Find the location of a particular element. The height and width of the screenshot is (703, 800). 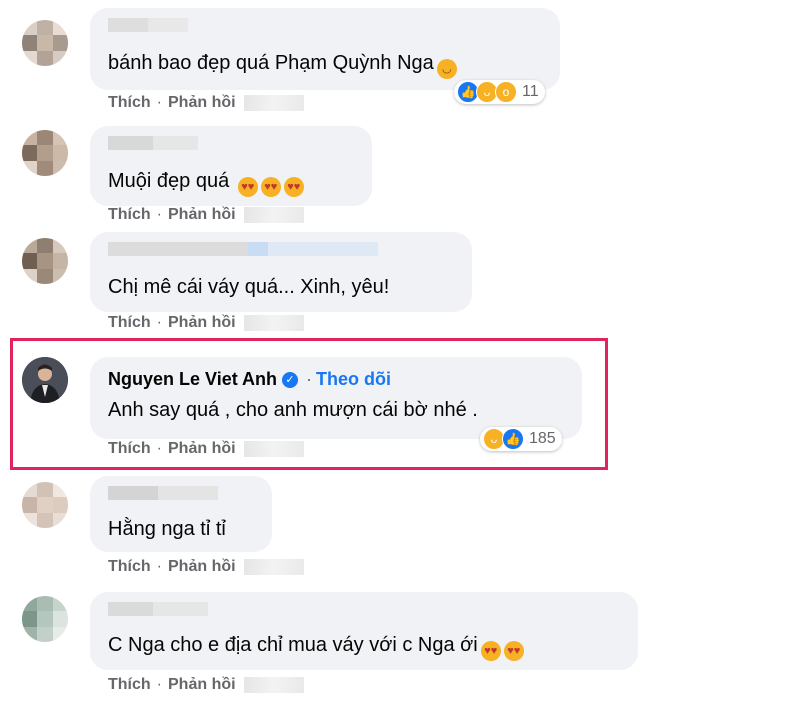

reaction-count: 11 is located at coordinates (530, 91).